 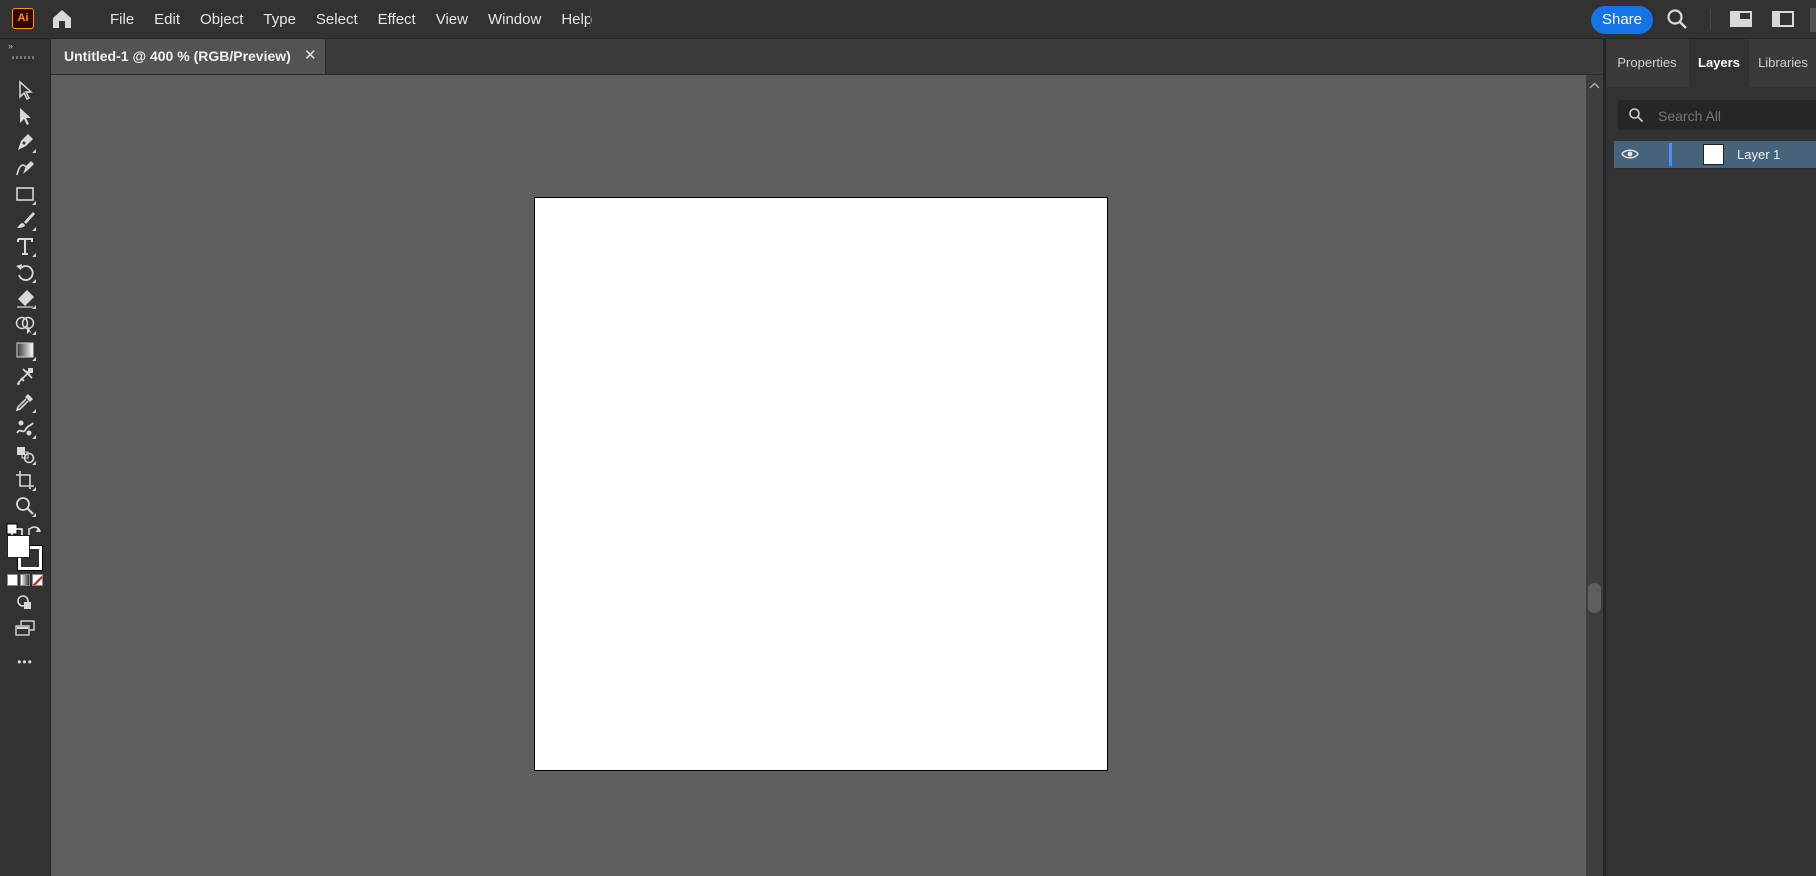 What do you see at coordinates (25, 628) in the screenshot?
I see `screen-mode-icon` at bounding box center [25, 628].